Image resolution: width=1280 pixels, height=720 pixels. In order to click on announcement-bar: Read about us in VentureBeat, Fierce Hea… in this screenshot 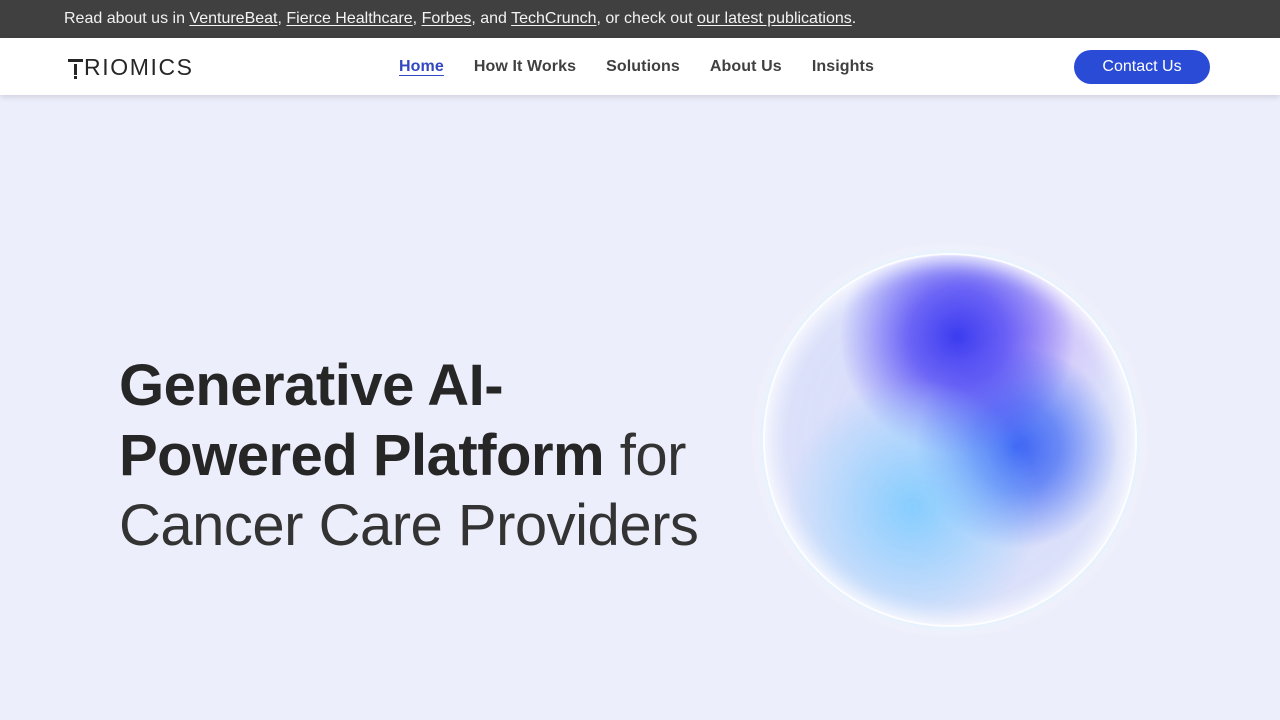, I will do `click(640, 19)`.